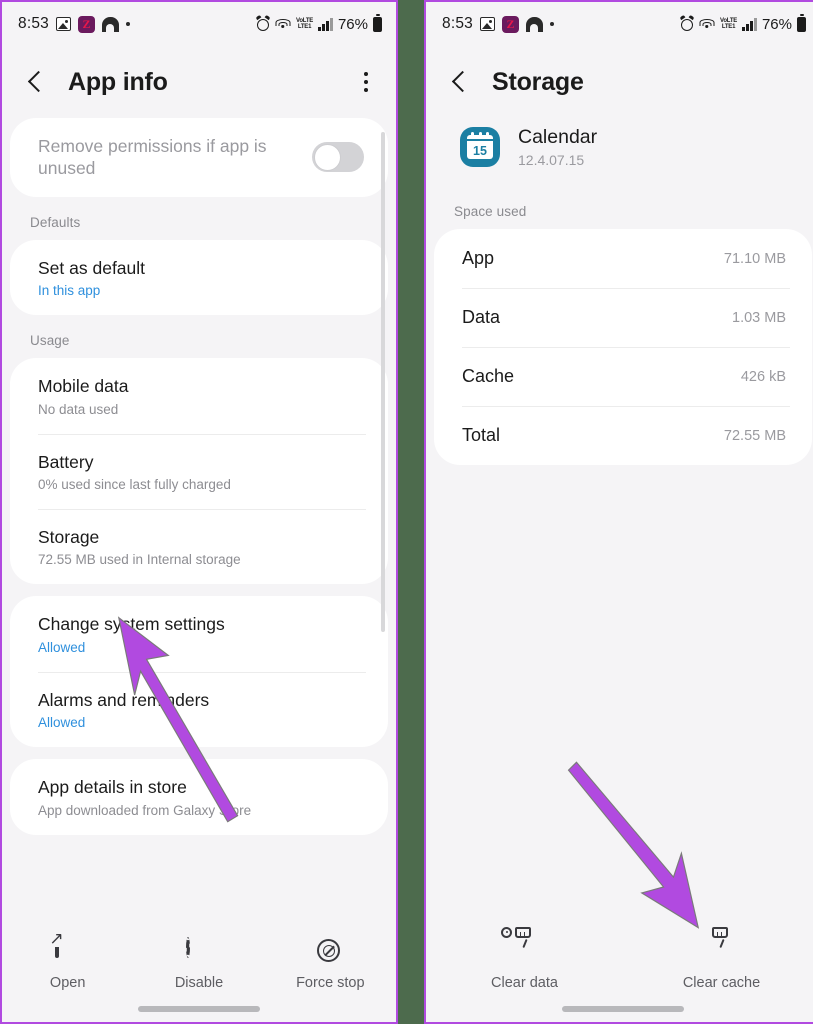  Describe the element at coordinates (67, 964) in the screenshot. I see `open-button: Open` at that location.